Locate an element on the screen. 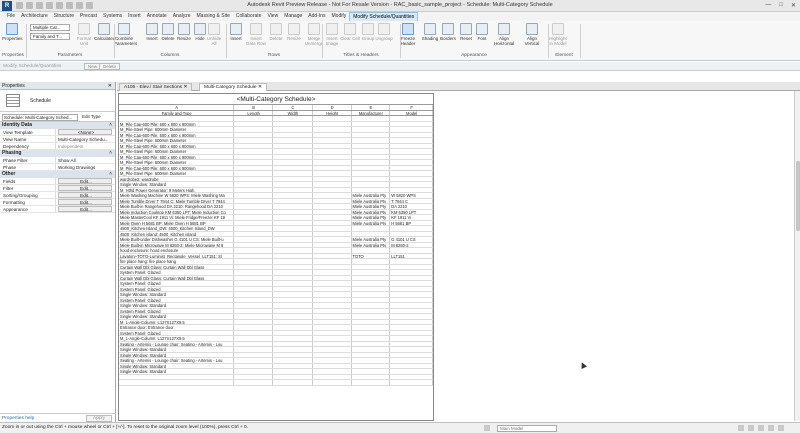  highlight-in-model-button: Highlight in Model is located at coordinates (558, 34).